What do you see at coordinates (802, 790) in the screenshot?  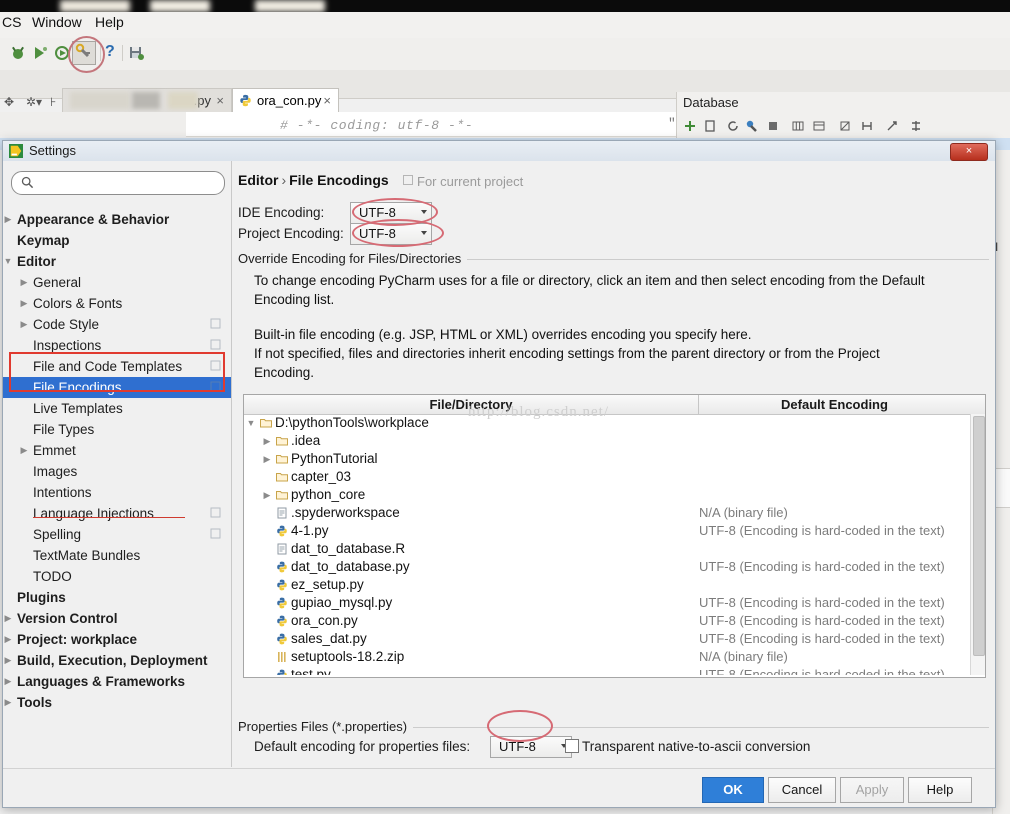 I see `cancel-button: Cancel` at bounding box center [802, 790].